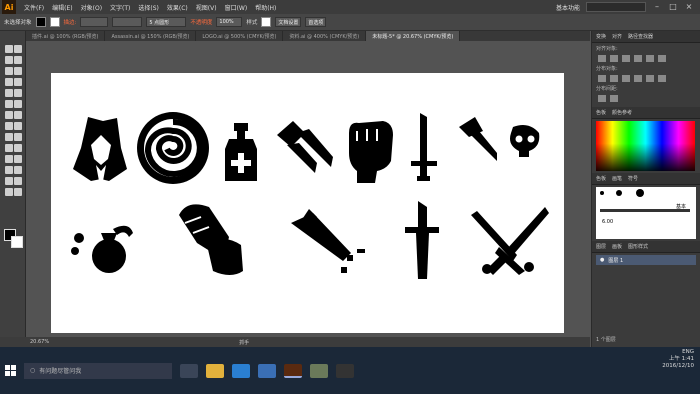  I want to click on menu-help: 帮助(H), so click(265, 7).